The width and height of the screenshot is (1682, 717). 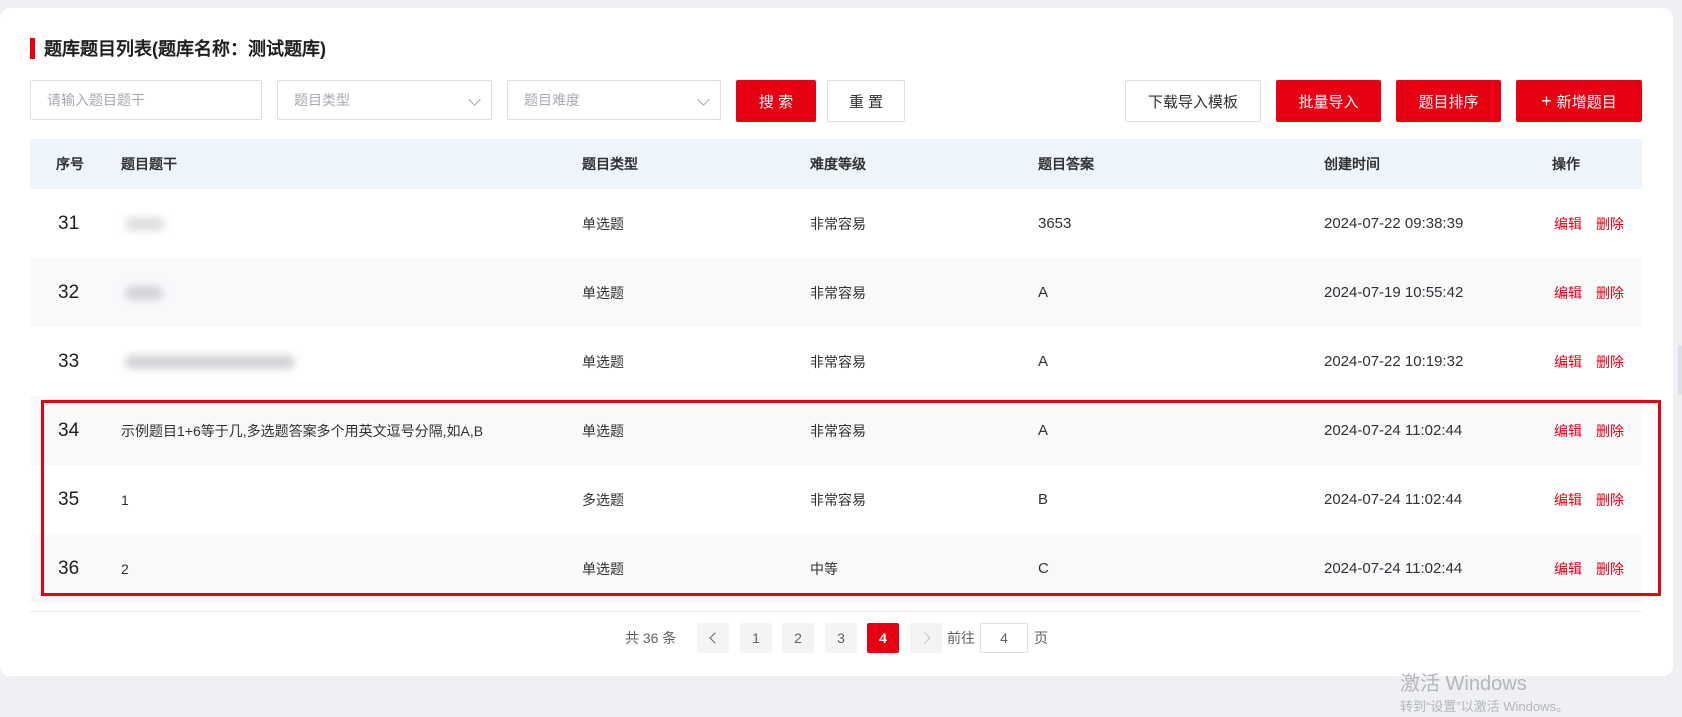 I want to click on stem-search-field, so click(x=146, y=100).